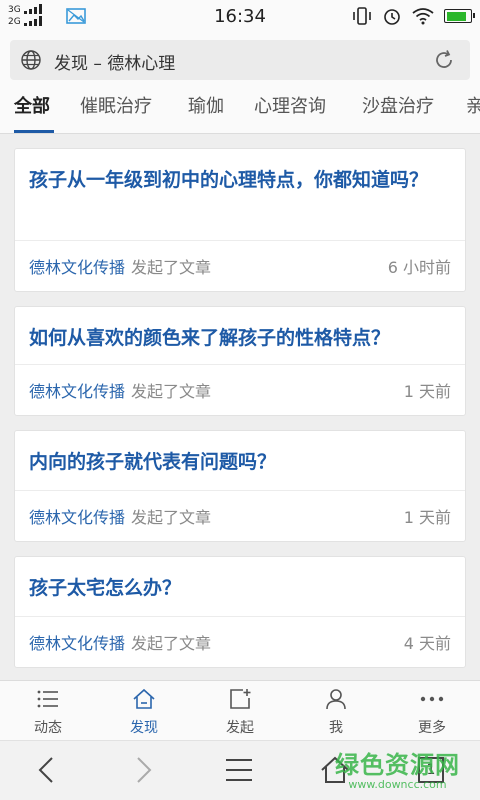  Describe the element at coordinates (240, 728) in the screenshot. I see `nav-label: 发起` at that location.